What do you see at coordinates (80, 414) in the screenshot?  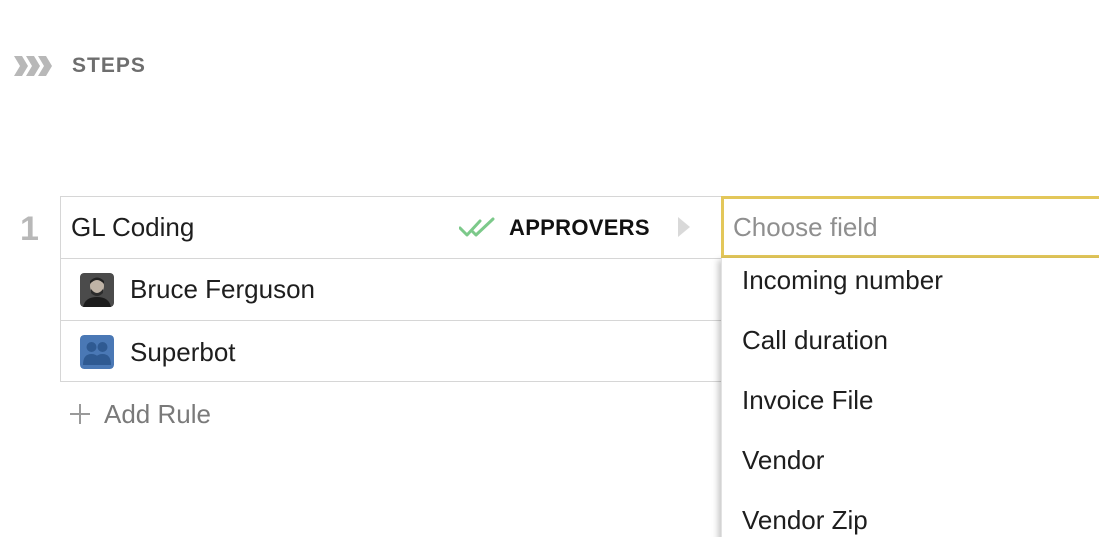 I see `plus-icon` at bounding box center [80, 414].